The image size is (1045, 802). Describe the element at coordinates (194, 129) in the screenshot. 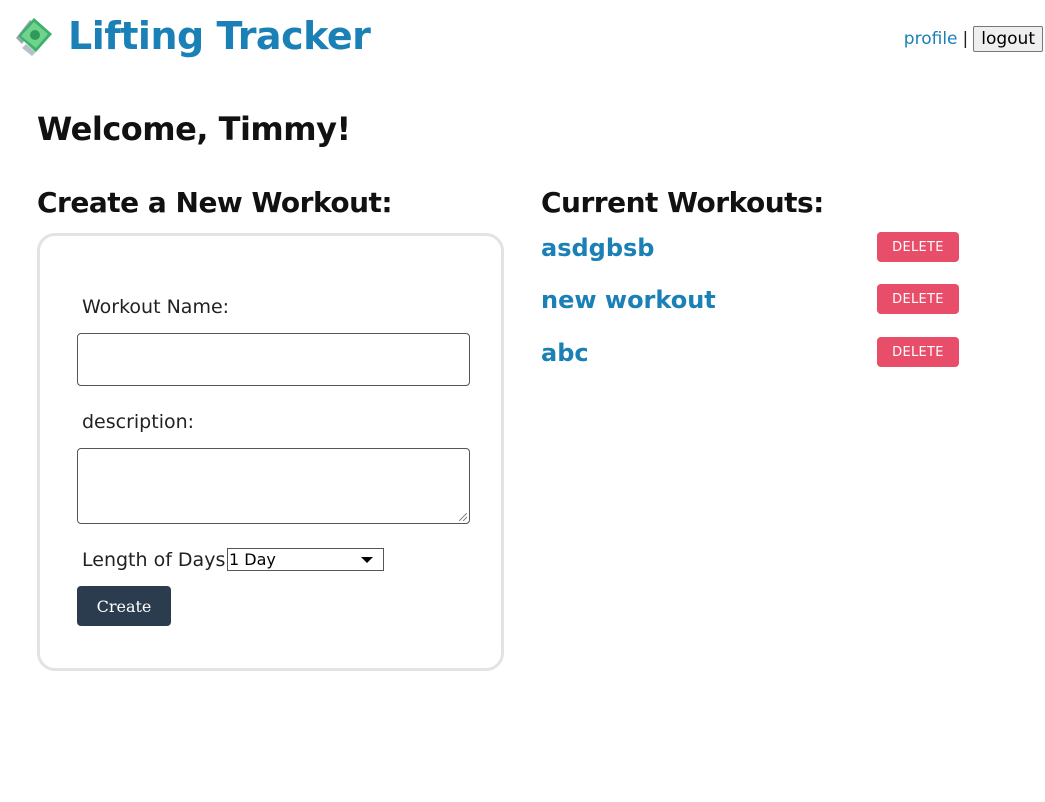

I see `welcome-heading: Welcome, Timmy!` at that location.